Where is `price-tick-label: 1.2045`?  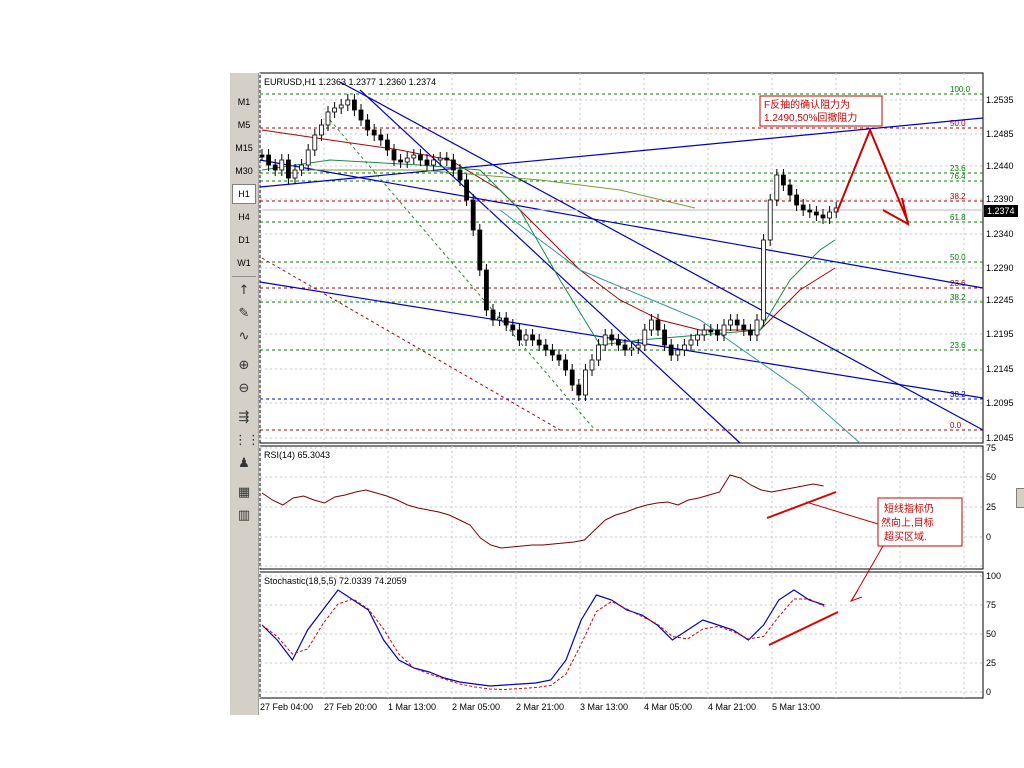
price-tick-label: 1.2045 is located at coordinates (1000, 438).